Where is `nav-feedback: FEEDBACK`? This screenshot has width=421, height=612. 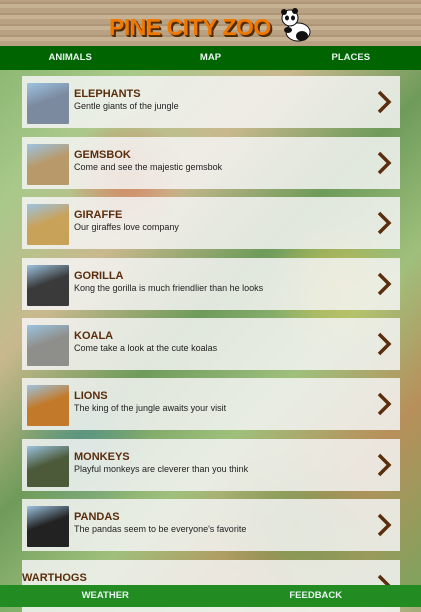 nav-feedback: FEEDBACK is located at coordinates (316, 596).